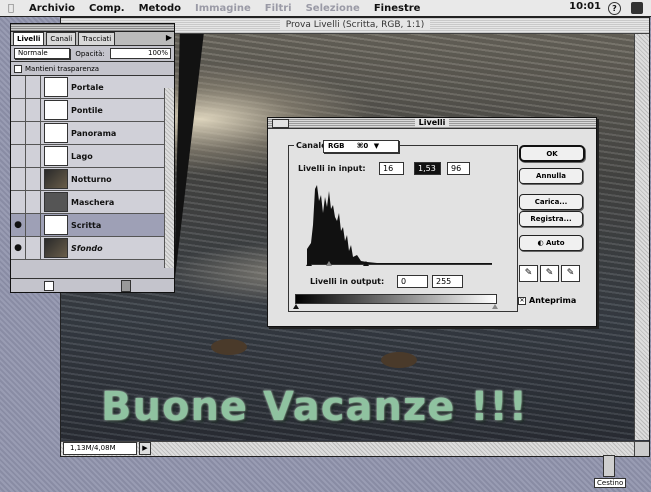  Describe the element at coordinates (92, 285) in the screenshot. I see `palette-footer` at that location.